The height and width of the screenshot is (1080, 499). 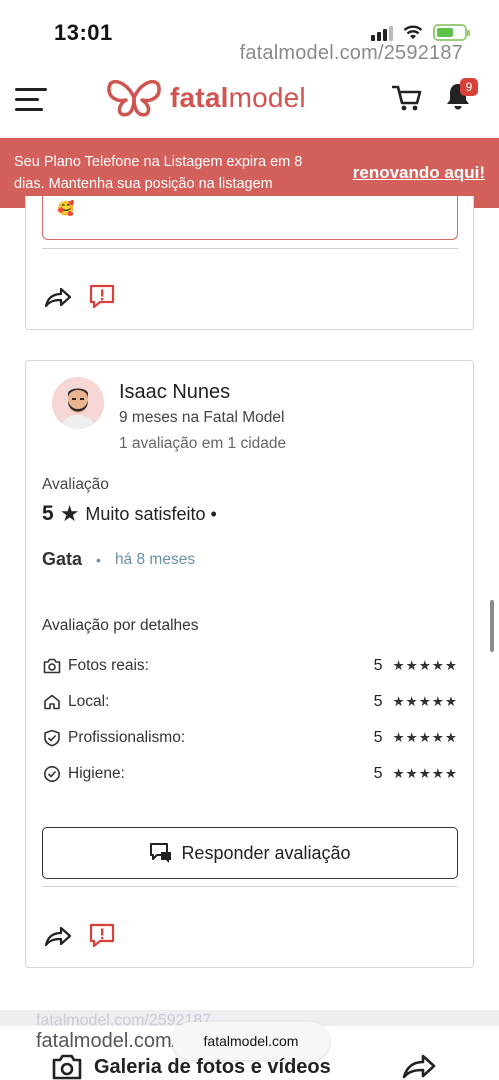 What do you see at coordinates (69, 513) in the screenshot?
I see `star-icon: ★` at bounding box center [69, 513].